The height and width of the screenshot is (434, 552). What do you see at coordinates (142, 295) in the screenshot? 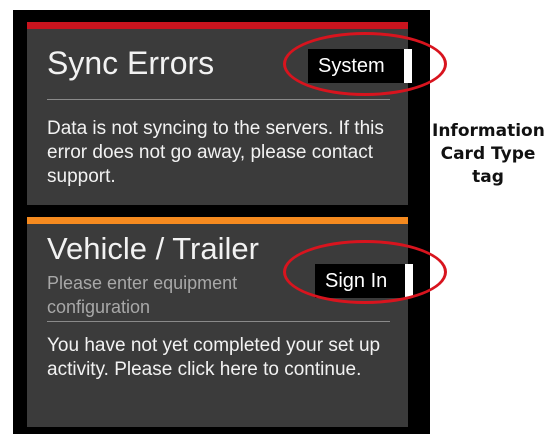
I see `card-subtitle: Please enter equipment configuration` at bounding box center [142, 295].